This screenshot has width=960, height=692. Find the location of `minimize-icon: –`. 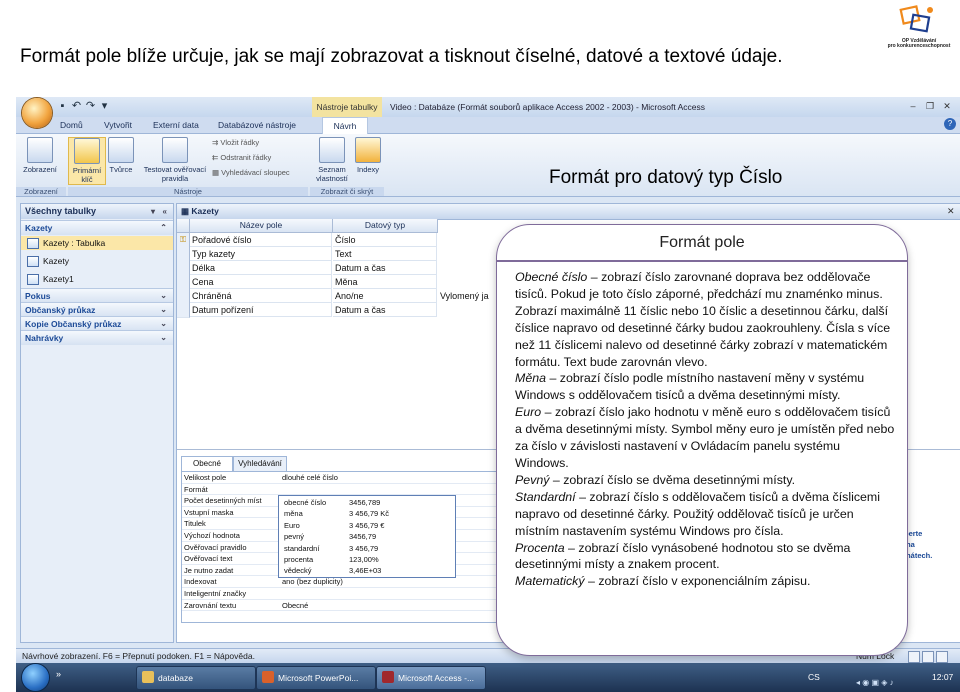

minimize-icon: – is located at coordinates (913, 106).